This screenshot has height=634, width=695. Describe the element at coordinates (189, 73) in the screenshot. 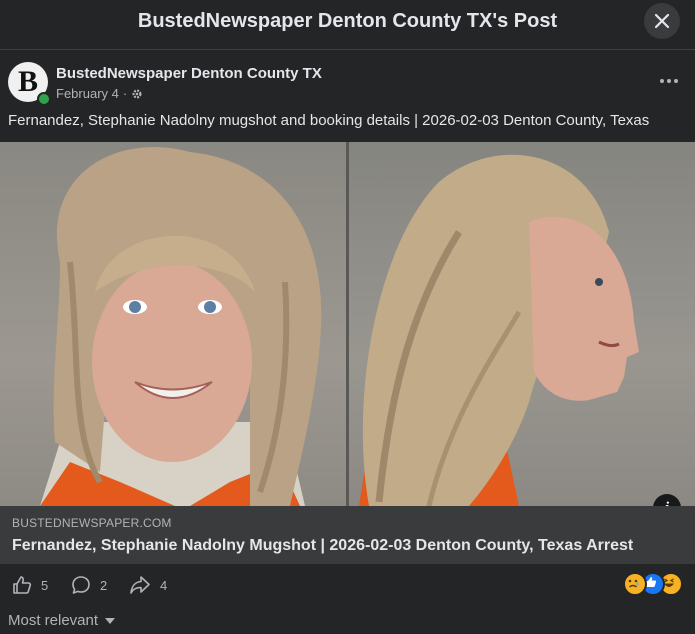

I see `page-name-link: BustedNewspaper Denton County TX` at that location.